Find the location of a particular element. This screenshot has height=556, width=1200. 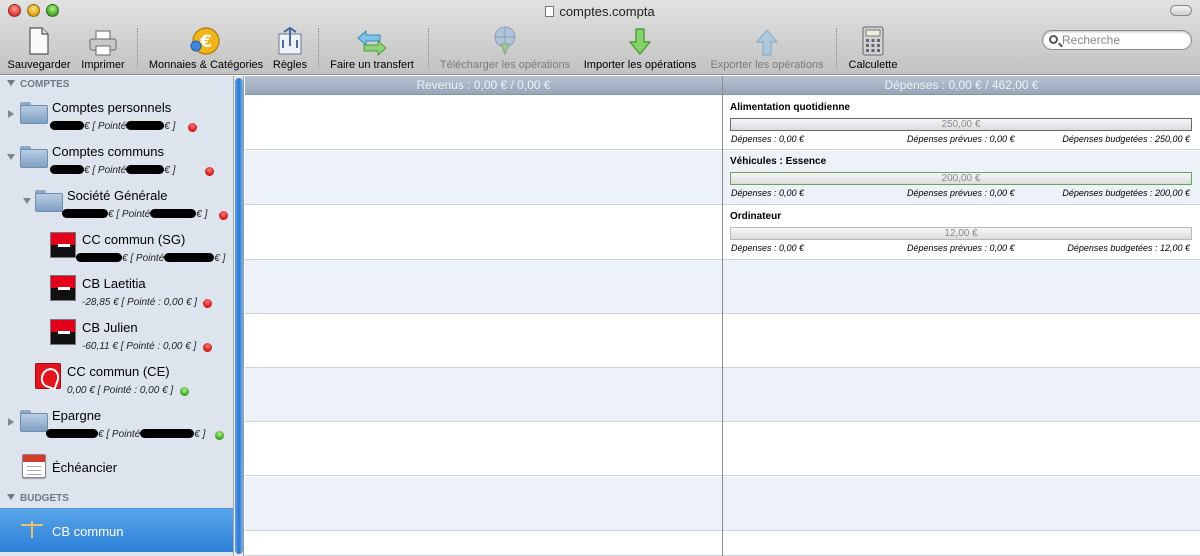

save-button: Sauvegarder is located at coordinates (39, 47).